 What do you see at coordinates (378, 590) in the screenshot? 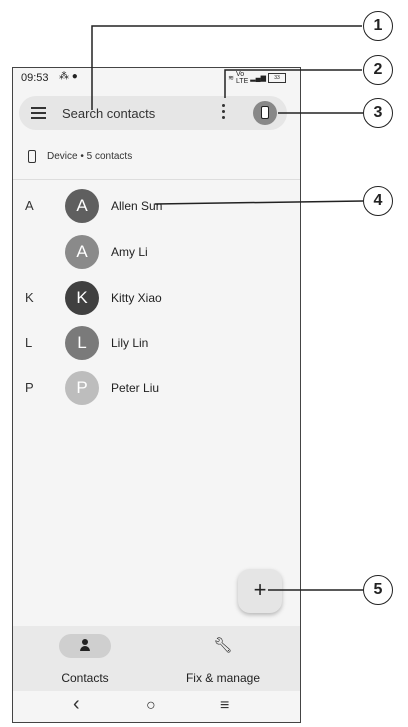
I see `callout-5: 5` at bounding box center [378, 590].